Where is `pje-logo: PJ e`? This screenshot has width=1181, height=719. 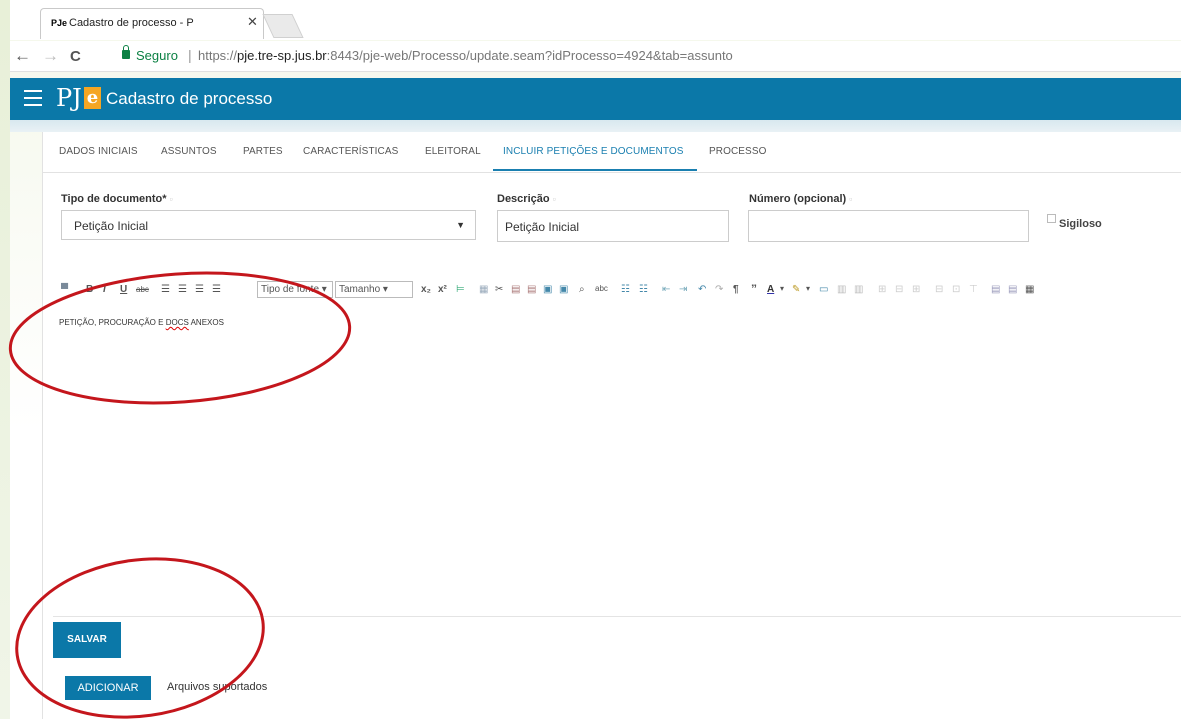
pje-logo: PJ e is located at coordinates (79, 98).